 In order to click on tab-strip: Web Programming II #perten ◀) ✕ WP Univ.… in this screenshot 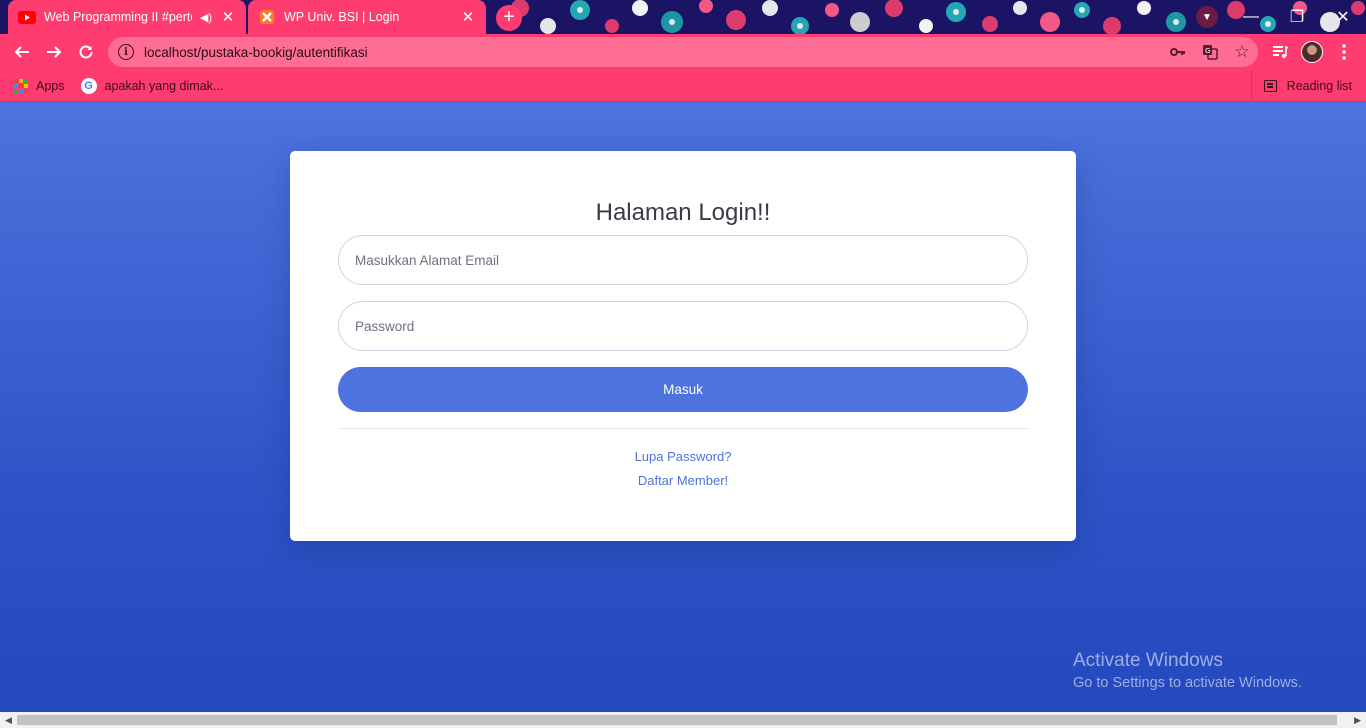, I will do `click(683, 17)`.